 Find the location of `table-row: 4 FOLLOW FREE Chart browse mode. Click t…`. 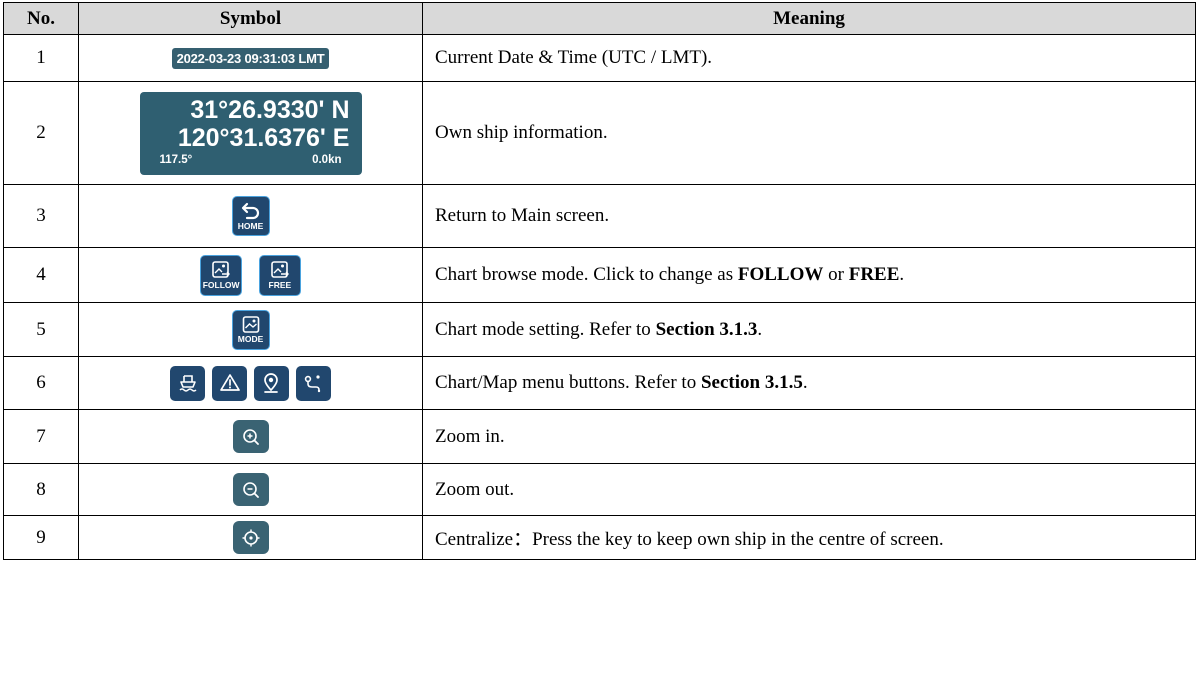

table-row: 4 FOLLOW FREE Chart browse mode. Click t… is located at coordinates (599, 275).